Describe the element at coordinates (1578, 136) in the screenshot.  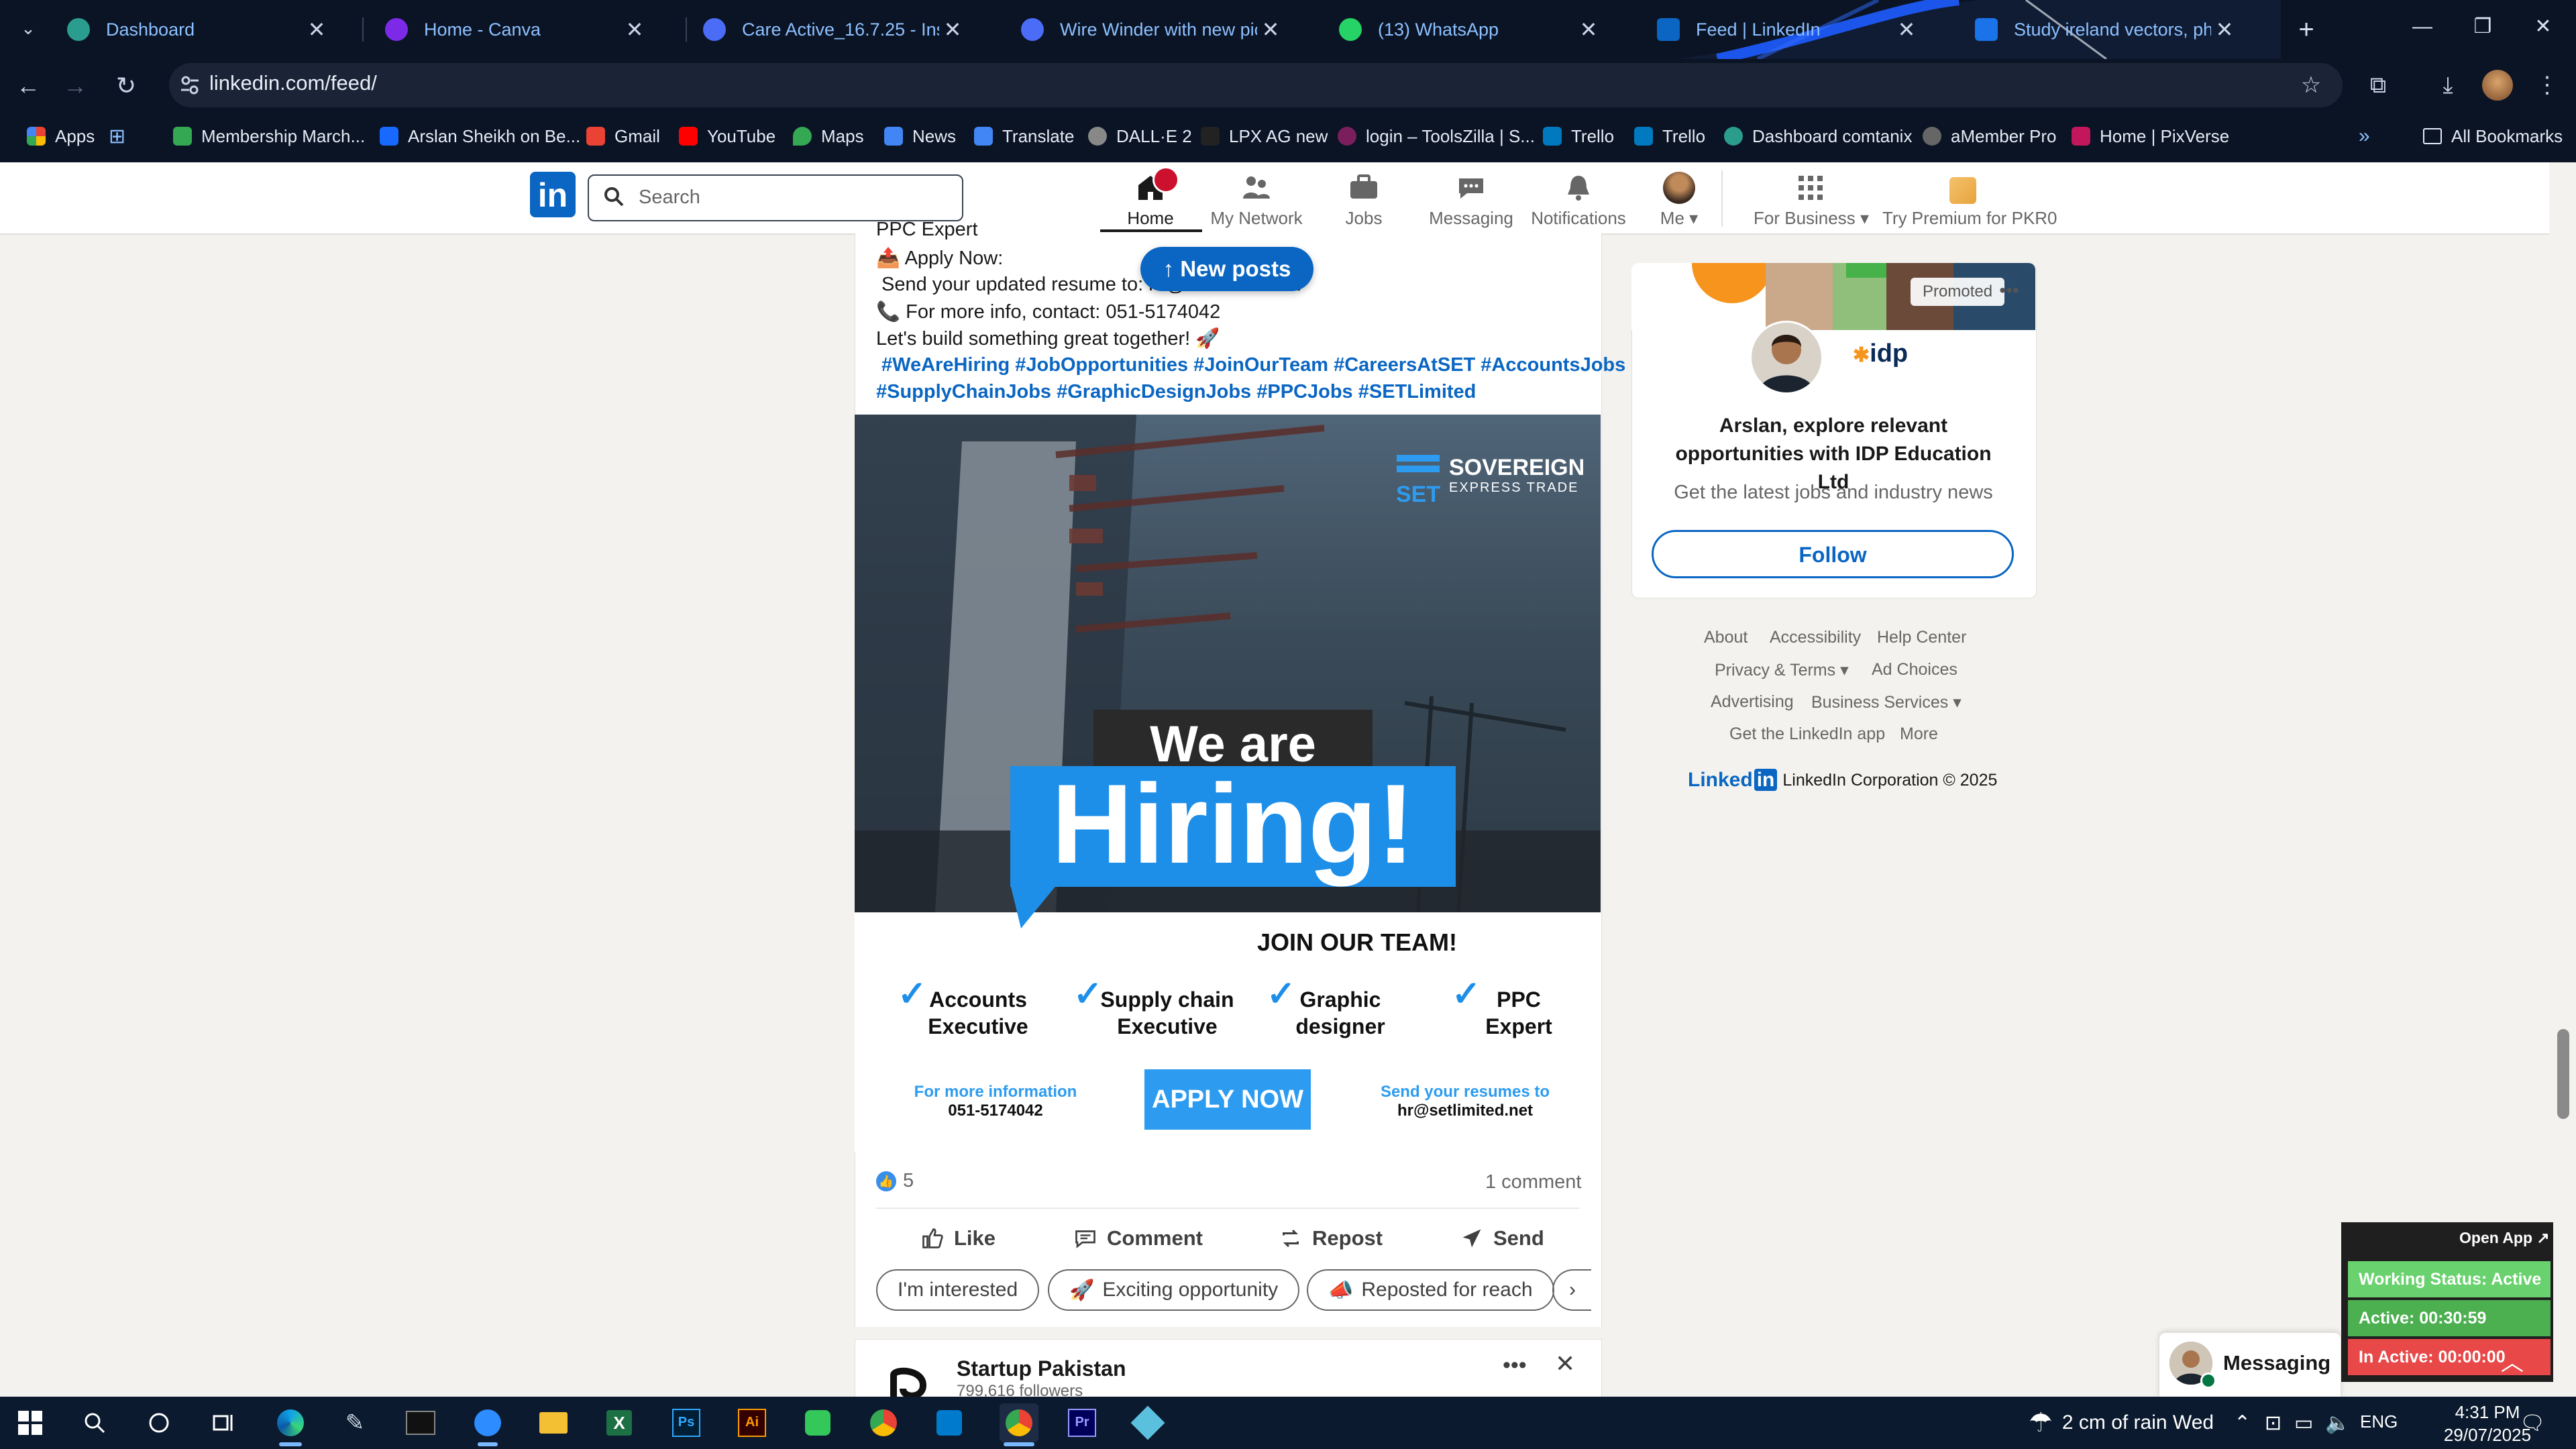
I see `bookmark-trello-1: Trello` at that location.